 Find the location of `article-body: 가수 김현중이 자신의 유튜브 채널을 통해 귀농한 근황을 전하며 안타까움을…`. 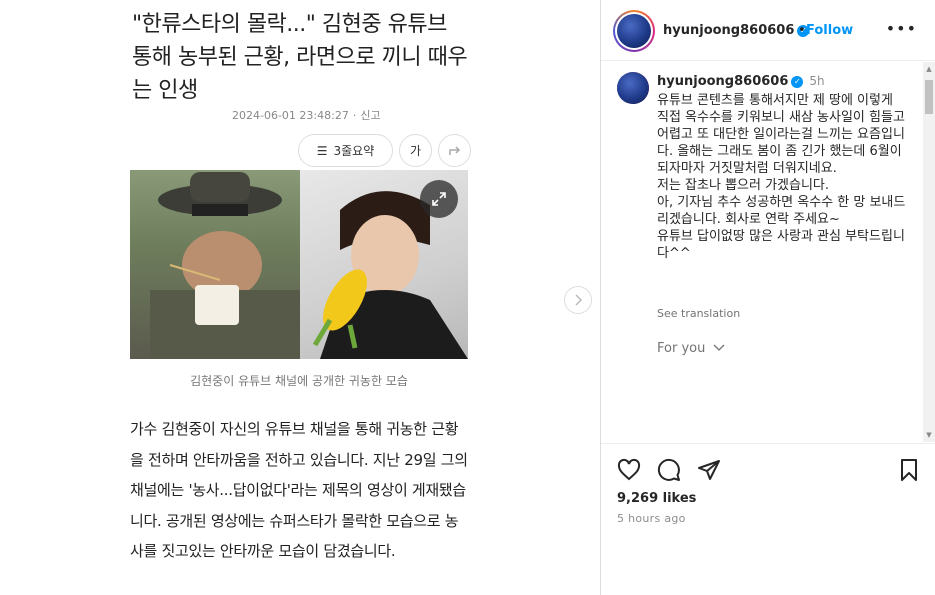

article-body: 가수 김현중이 자신의 유튜브 채널을 통해 귀농한 근황을 전하며 안타까움을… is located at coordinates (299, 490).